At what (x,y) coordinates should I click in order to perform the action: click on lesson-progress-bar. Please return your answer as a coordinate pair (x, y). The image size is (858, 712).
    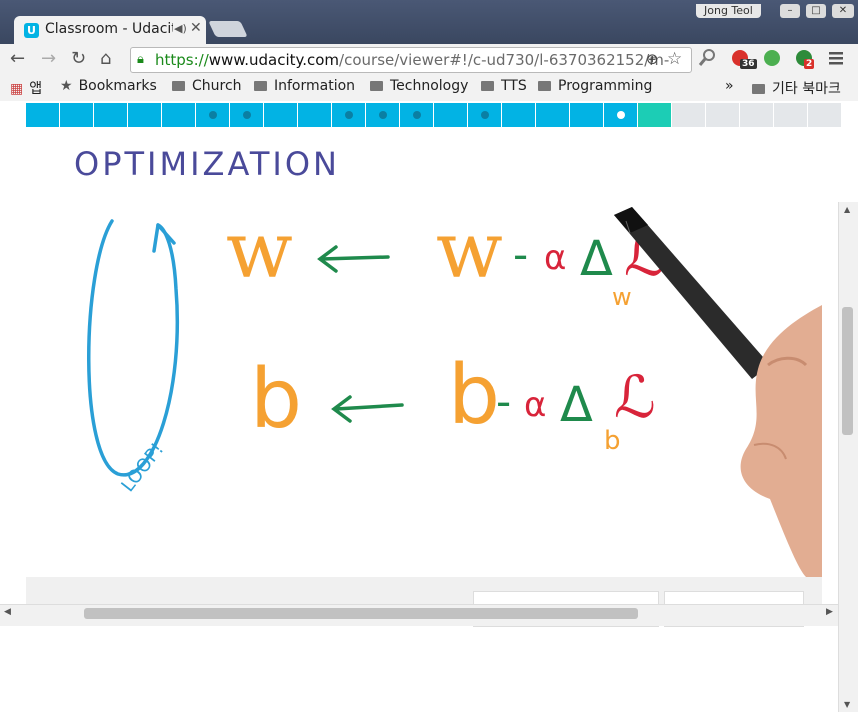
    Looking at the image, I should click on (434, 115).